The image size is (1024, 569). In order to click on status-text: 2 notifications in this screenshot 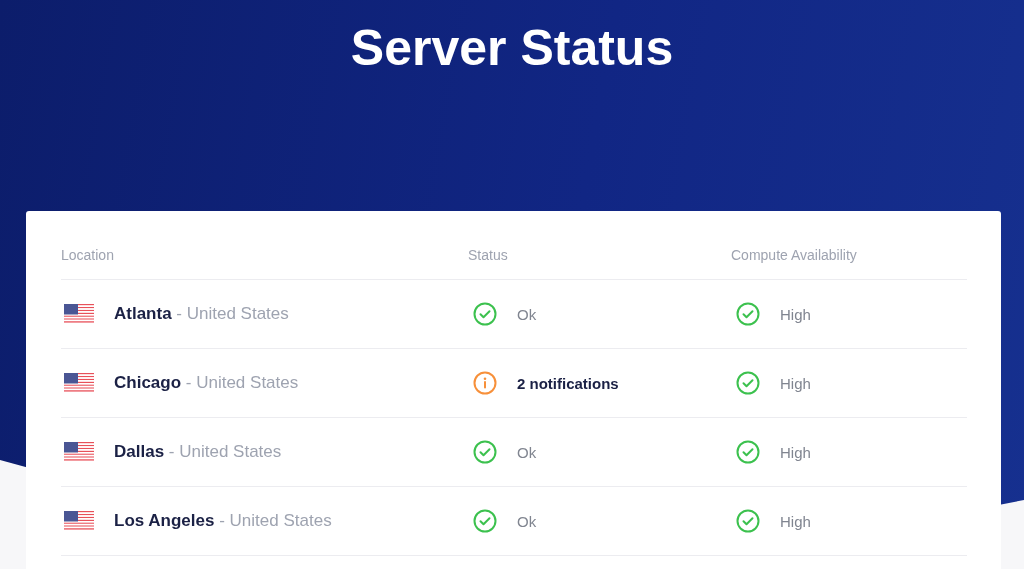, I will do `click(568, 383)`.